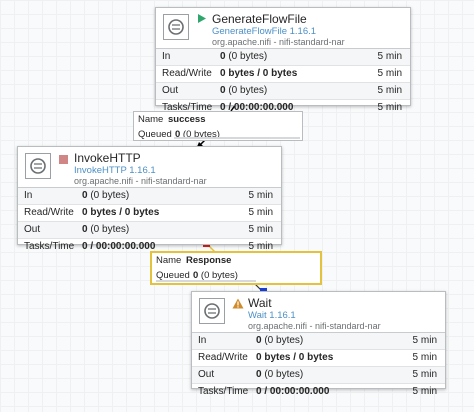 This screenshot has height=412, width=474. I want to click on warning-icon, so click(238, 305).